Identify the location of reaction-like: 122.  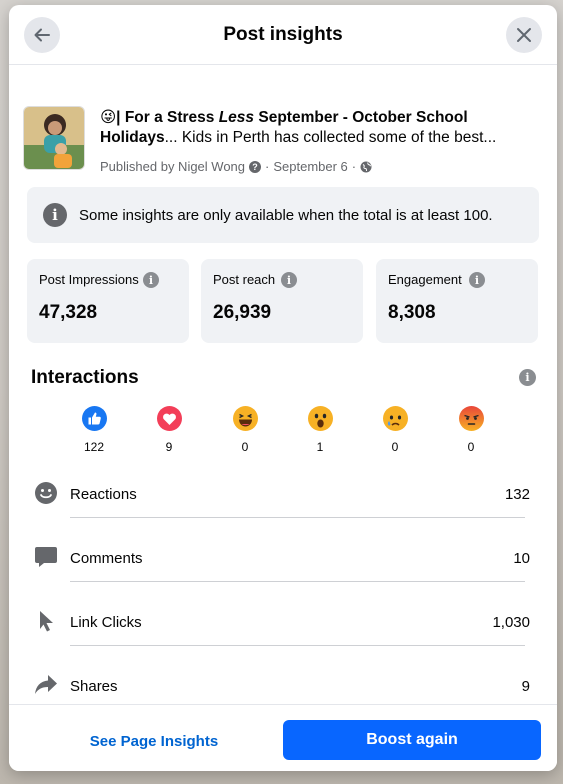
(94, 430).